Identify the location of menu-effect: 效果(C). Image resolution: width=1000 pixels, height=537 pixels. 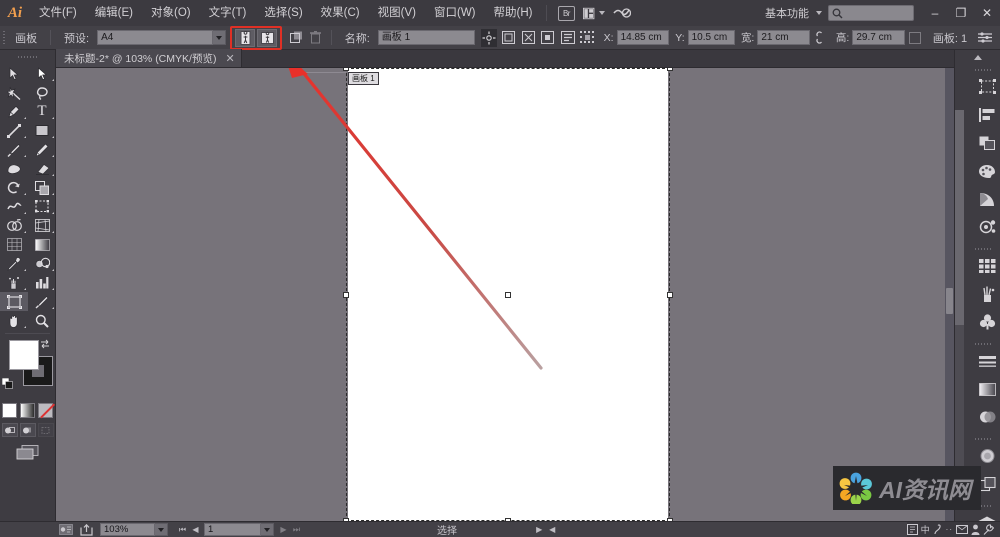
(340, 13).